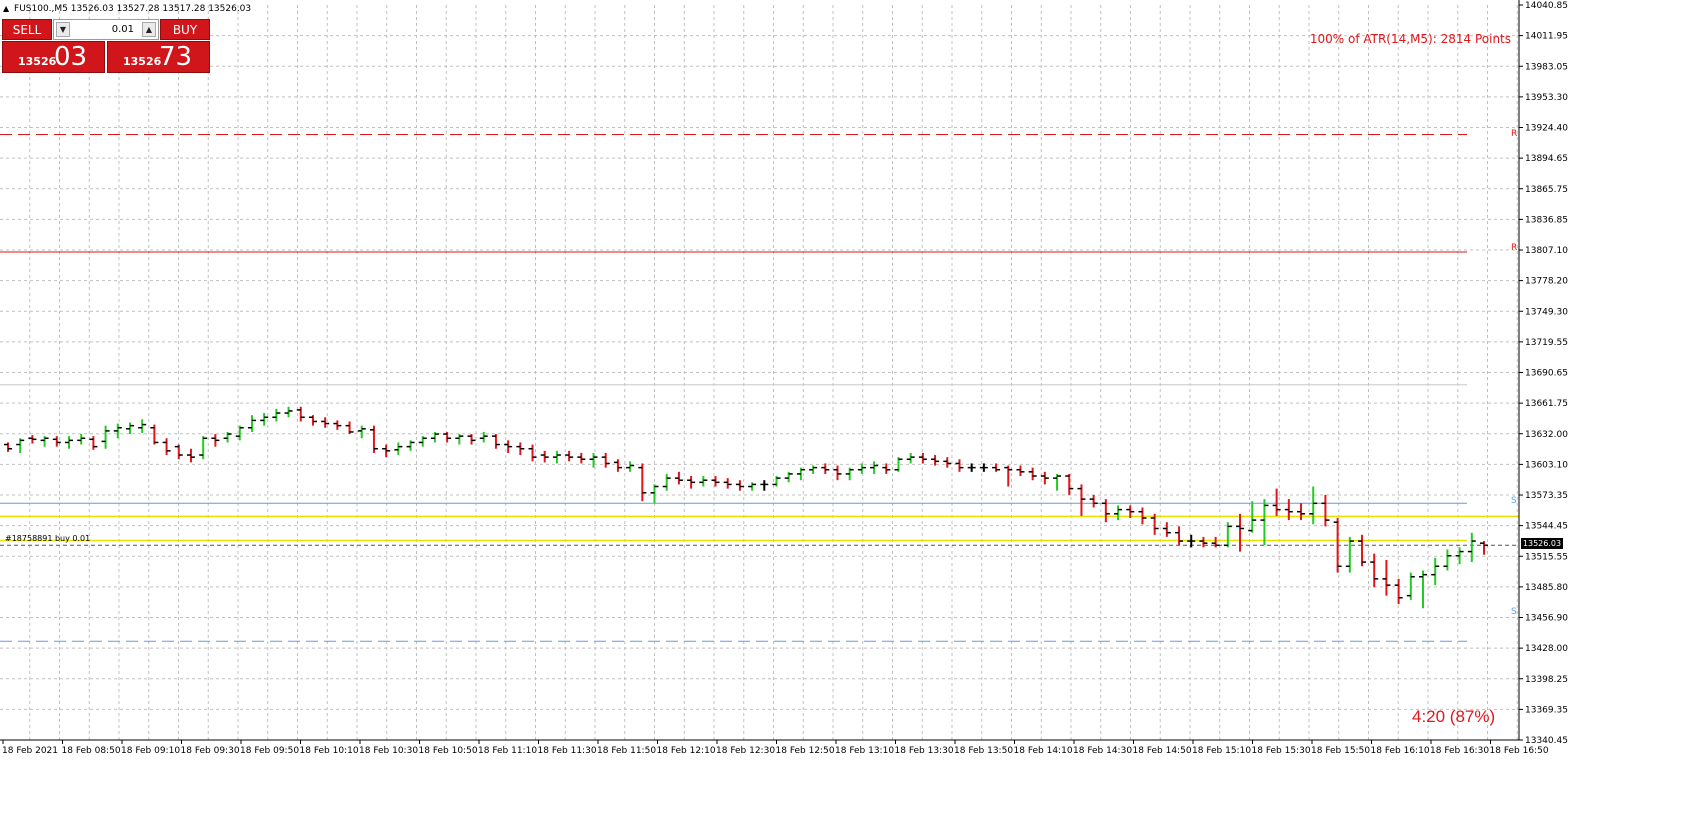  What do you see at coordinates (37, 61) in the screenshot?
I see `sell-price-major: 13526` at bounding box center [37, 61].